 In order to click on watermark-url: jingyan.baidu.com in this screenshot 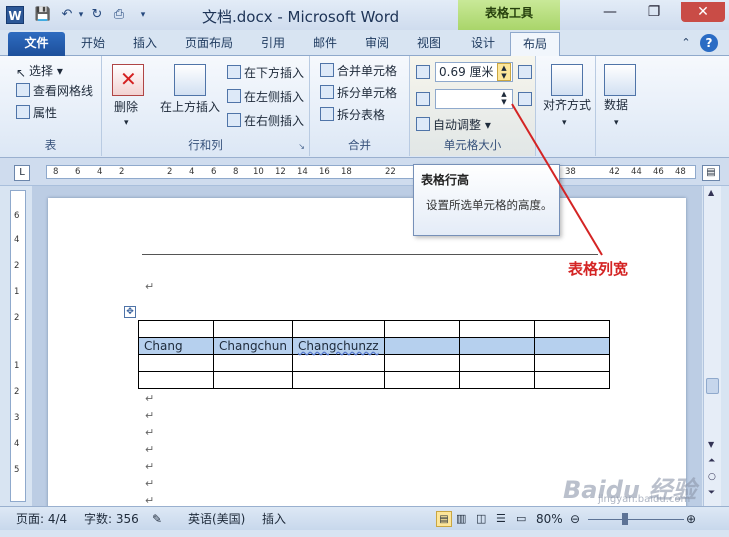, I will do `click(644, 499)`.